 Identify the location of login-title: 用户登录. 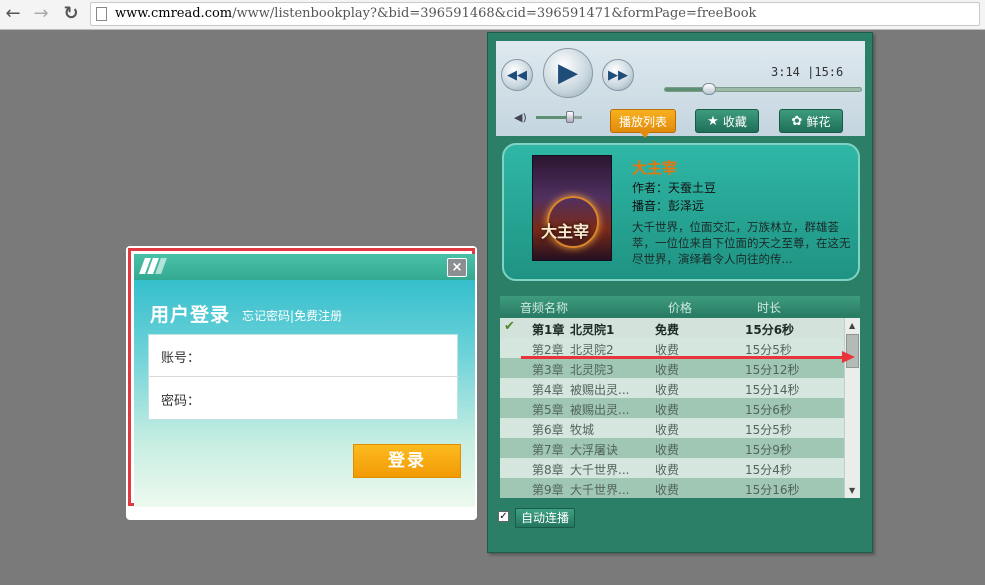
(190, 315).